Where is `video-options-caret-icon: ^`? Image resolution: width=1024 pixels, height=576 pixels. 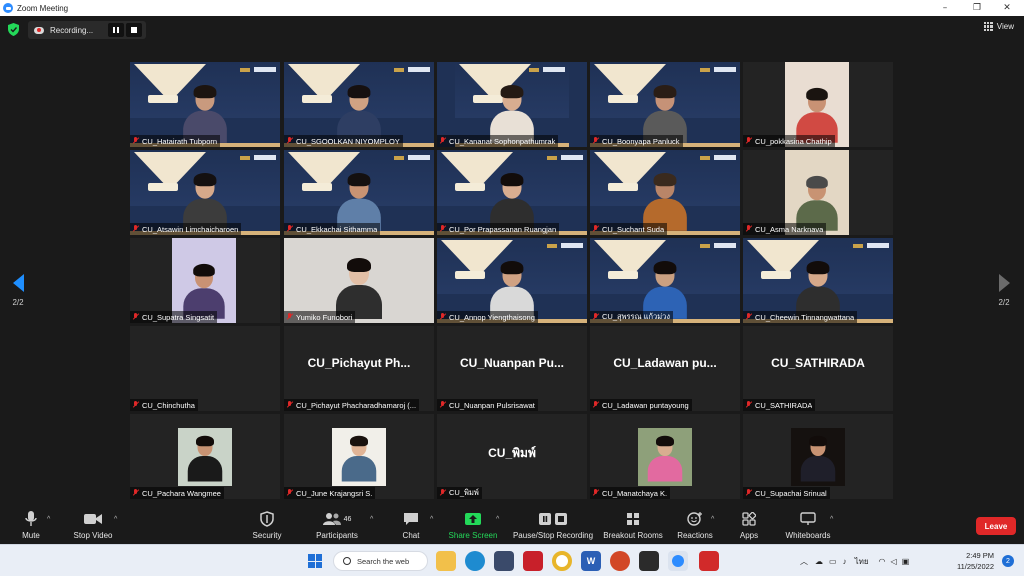
video-options-caret-icon: ^ is located at coordinates (115, 519).